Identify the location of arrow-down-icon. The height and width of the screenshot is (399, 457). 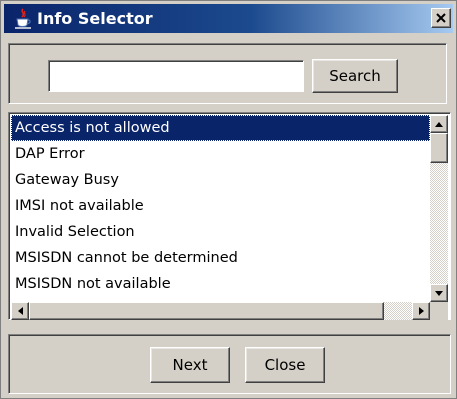
(439, 293).